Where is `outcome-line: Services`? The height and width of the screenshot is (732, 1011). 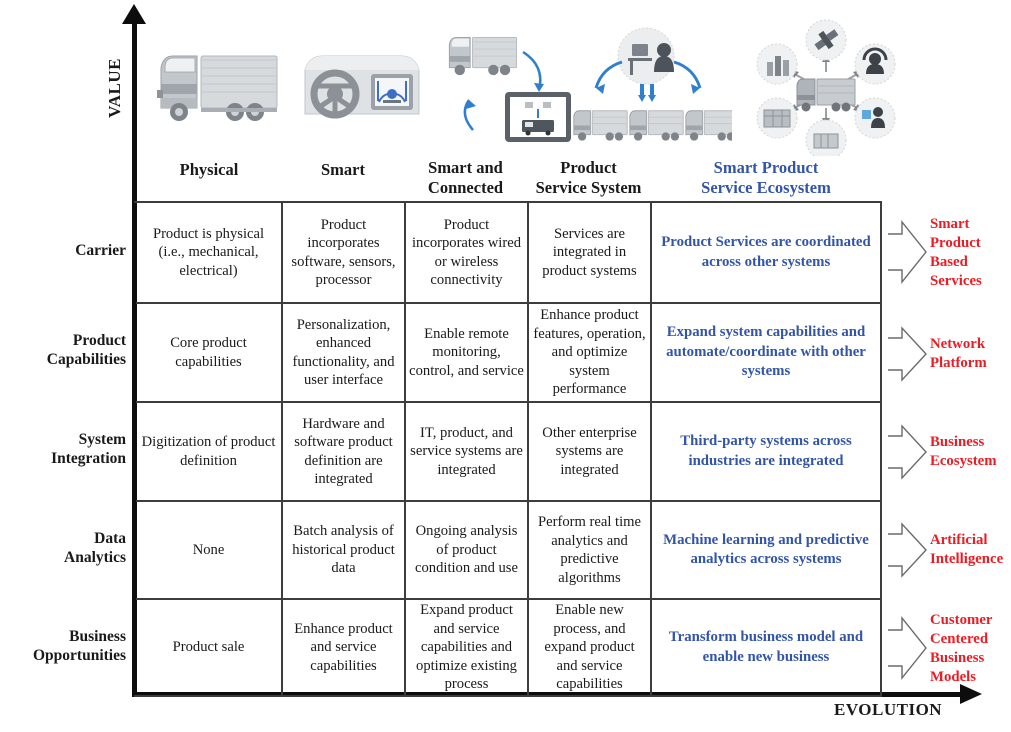
outcome-line: Services is located at coordinates (956, 281).